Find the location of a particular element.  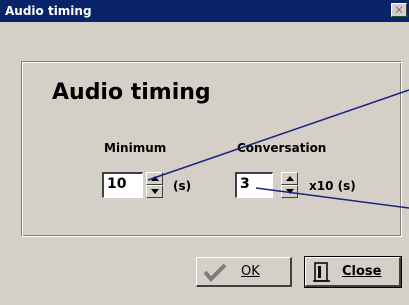

title-bar: Audio timing ✕ is located at coordinates (204, 11).